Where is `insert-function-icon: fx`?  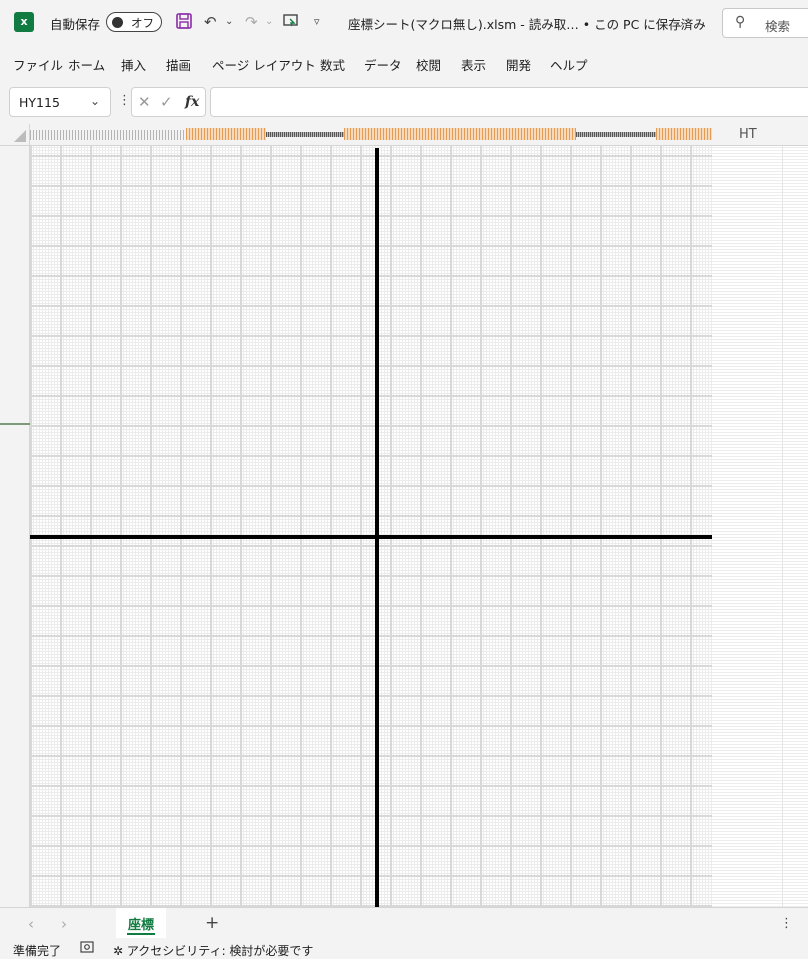 insert-function-icon: fx is located at coordinates (192, 102).